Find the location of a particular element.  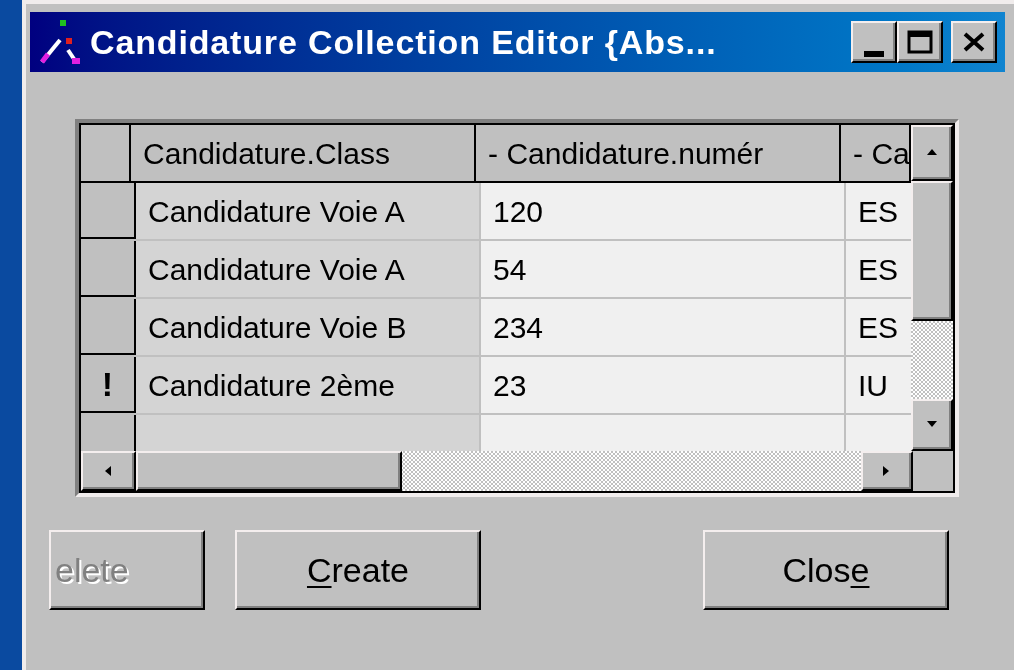

minimize-icon is located at coordinates (874, 54).